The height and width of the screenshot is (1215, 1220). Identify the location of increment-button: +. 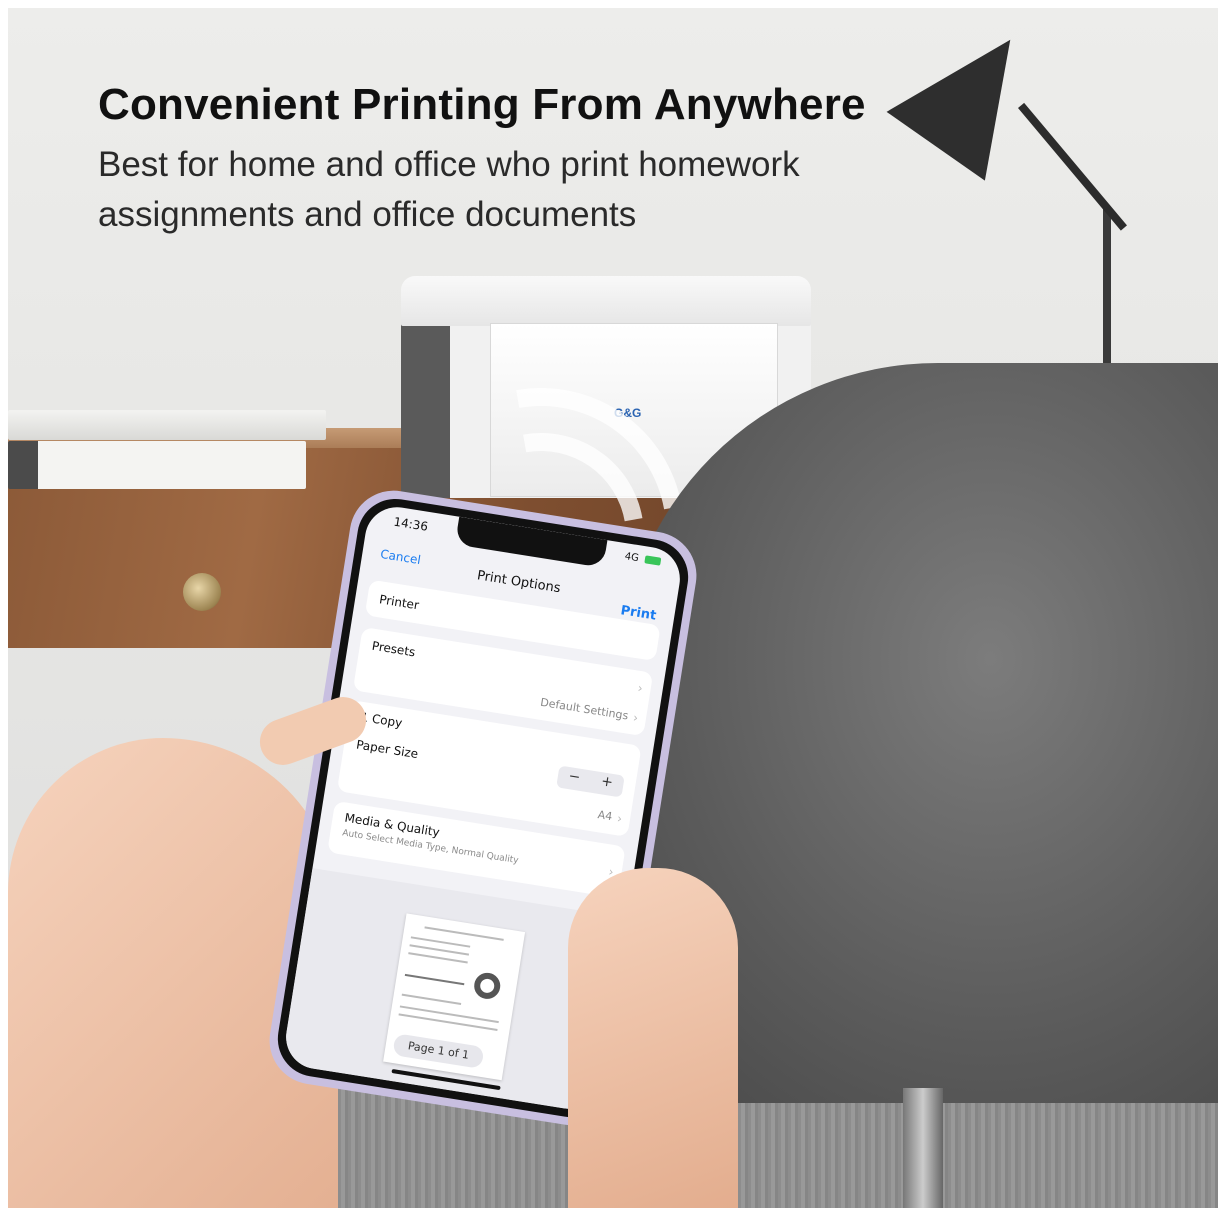
(607, 782).